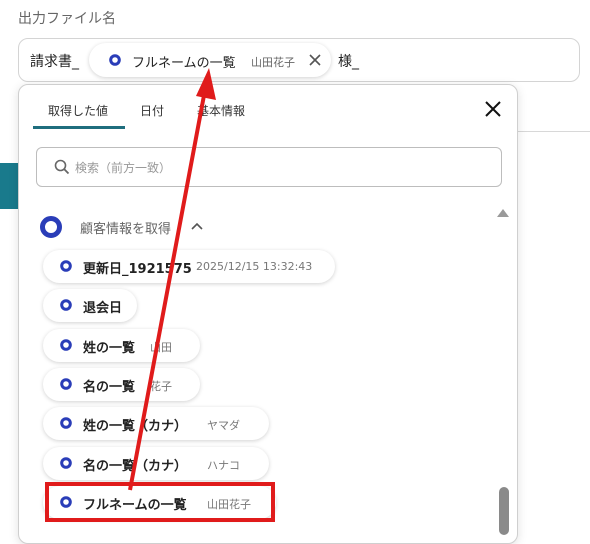 The image size is (590, 544). What do you see at coordinates (197, 226) in the screenshot?
I see `chevron-up-icon` at bounding box center [197, 226].